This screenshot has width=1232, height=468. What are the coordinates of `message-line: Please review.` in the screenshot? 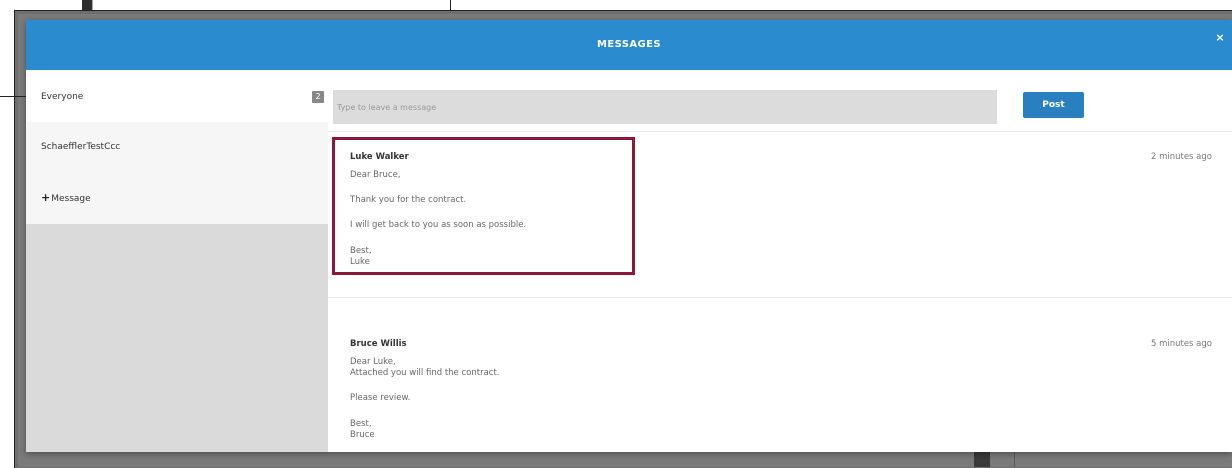 It's located at (380, 398).